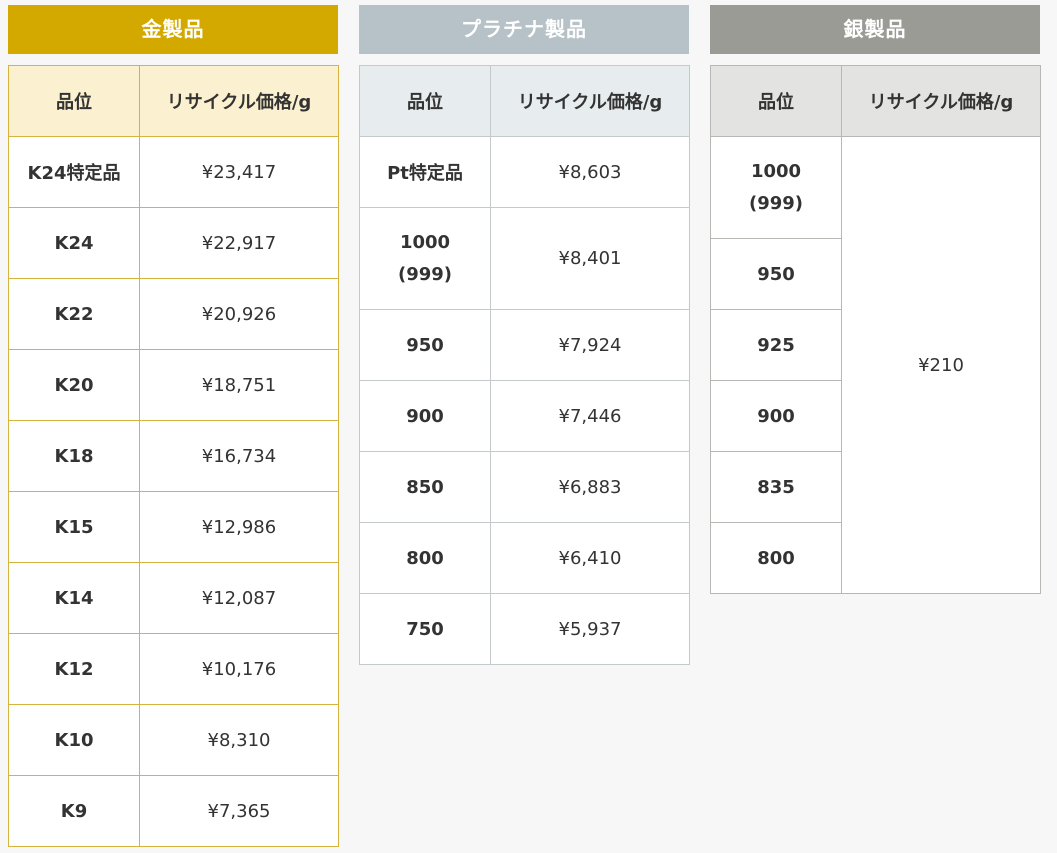  What do you see at coordinates (239, 740) in the screenshot?
I see `price-cell: ¥8,310` at bounding box center [239, 740].